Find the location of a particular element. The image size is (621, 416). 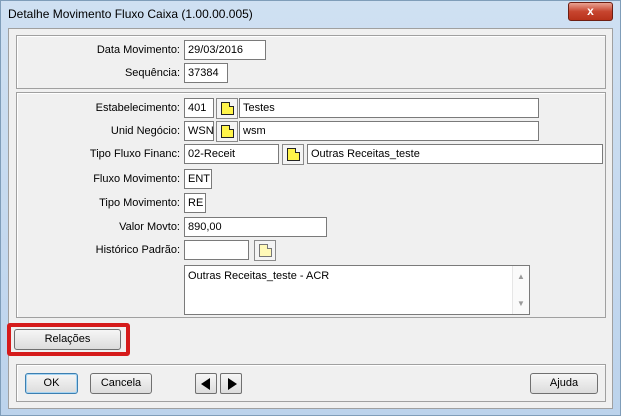

unid-negocio-code-field: WSN is located at coordinates (199, 131).